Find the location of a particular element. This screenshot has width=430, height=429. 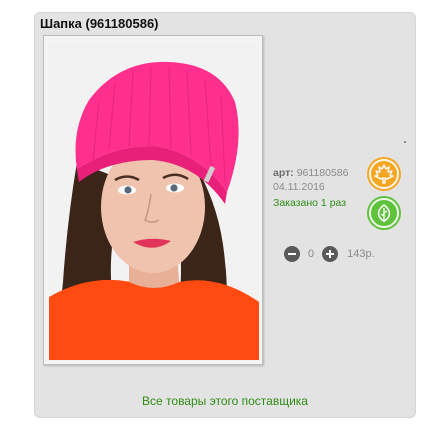

increase-button is located at coordinates (330, 254).